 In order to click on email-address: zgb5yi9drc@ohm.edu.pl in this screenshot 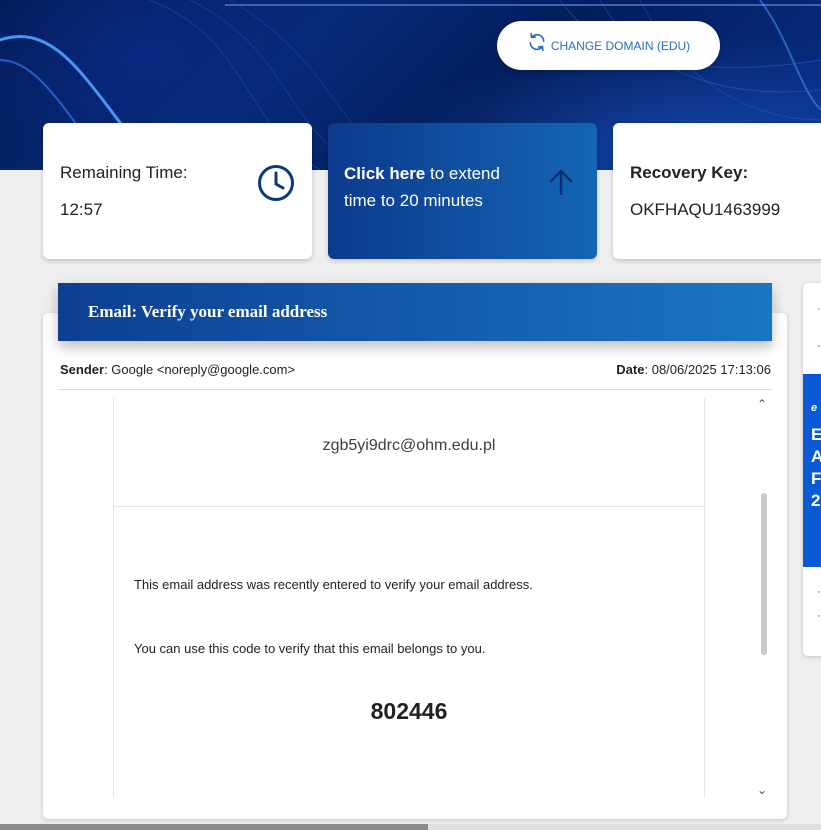, I will do `click(409, 445)`.